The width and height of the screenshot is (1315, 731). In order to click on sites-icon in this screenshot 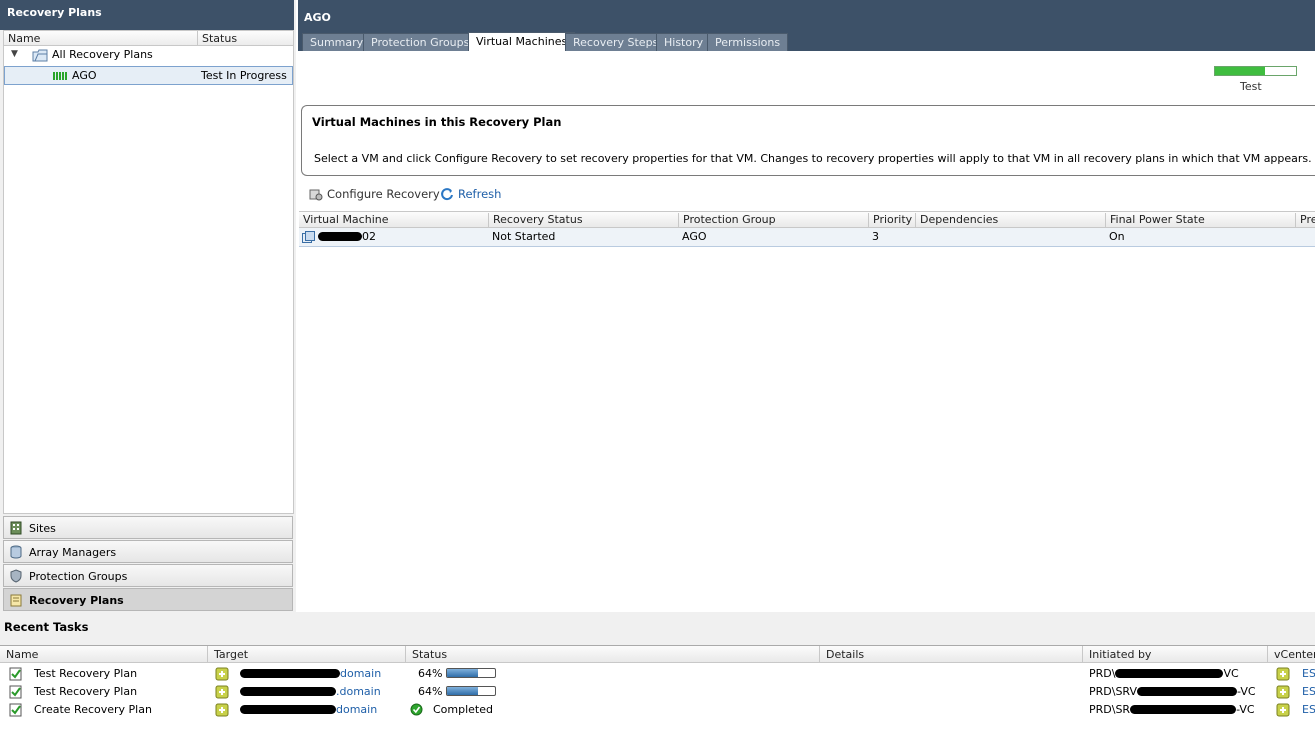, I will do `click(16, 528)`.